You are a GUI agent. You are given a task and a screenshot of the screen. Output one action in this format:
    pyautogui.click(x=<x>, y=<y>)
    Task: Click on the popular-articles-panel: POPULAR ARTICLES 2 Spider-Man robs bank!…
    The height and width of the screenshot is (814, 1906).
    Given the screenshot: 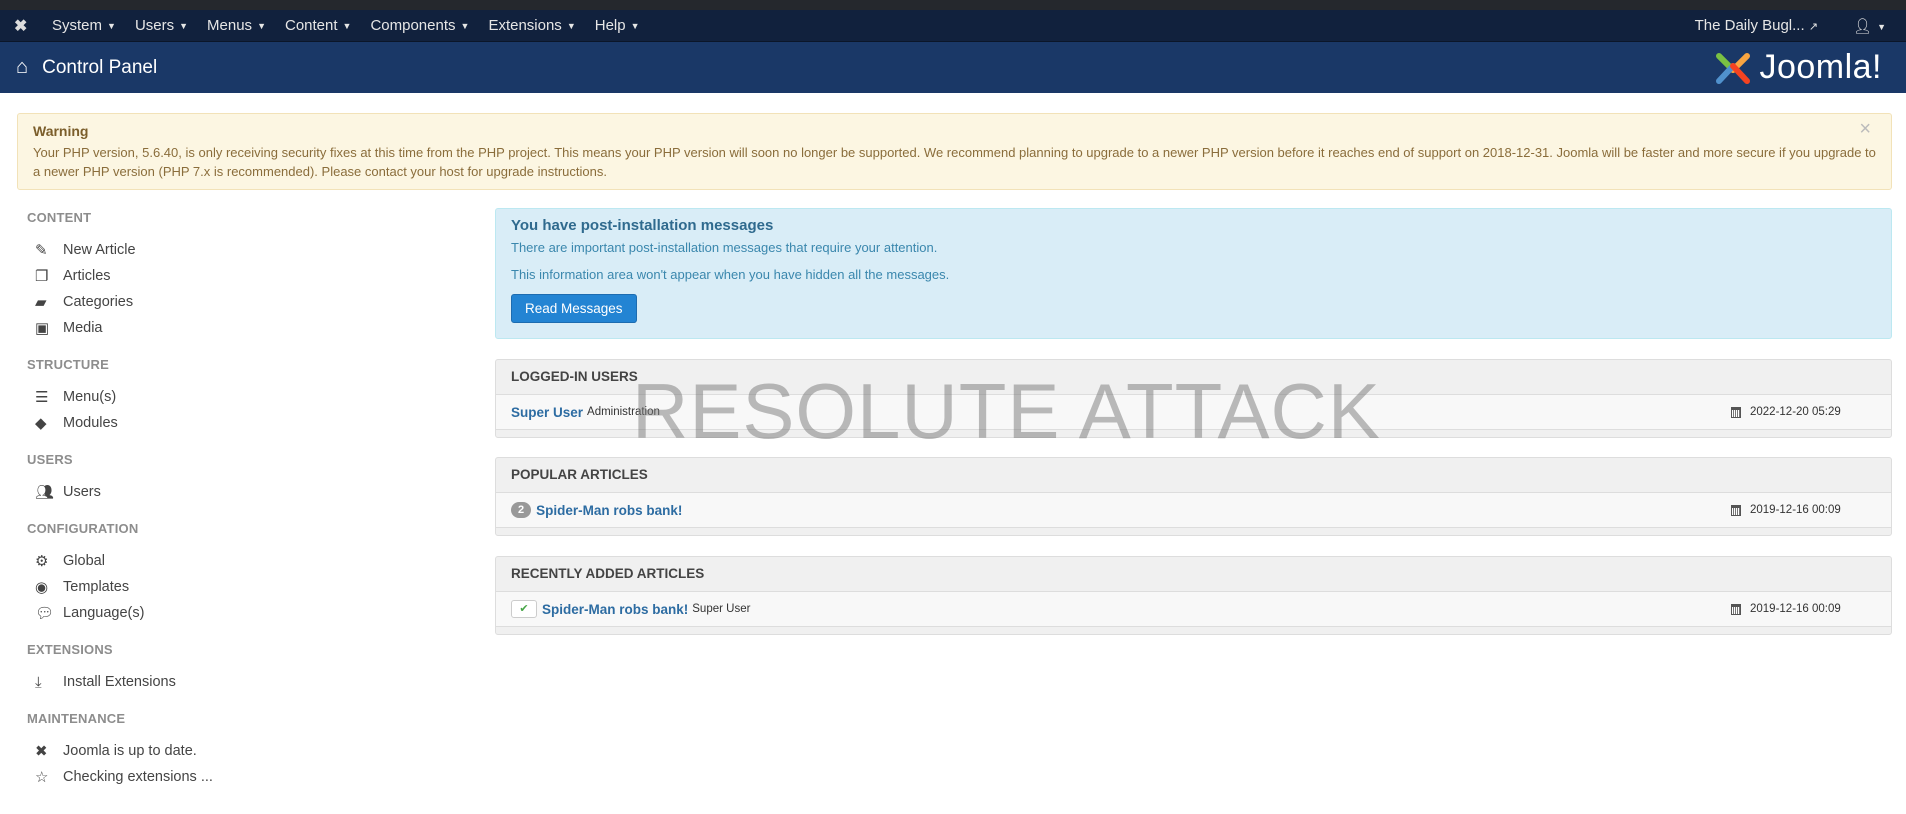 What is the action you would take?
    pyautogui.click(x=1193, y=496)
    